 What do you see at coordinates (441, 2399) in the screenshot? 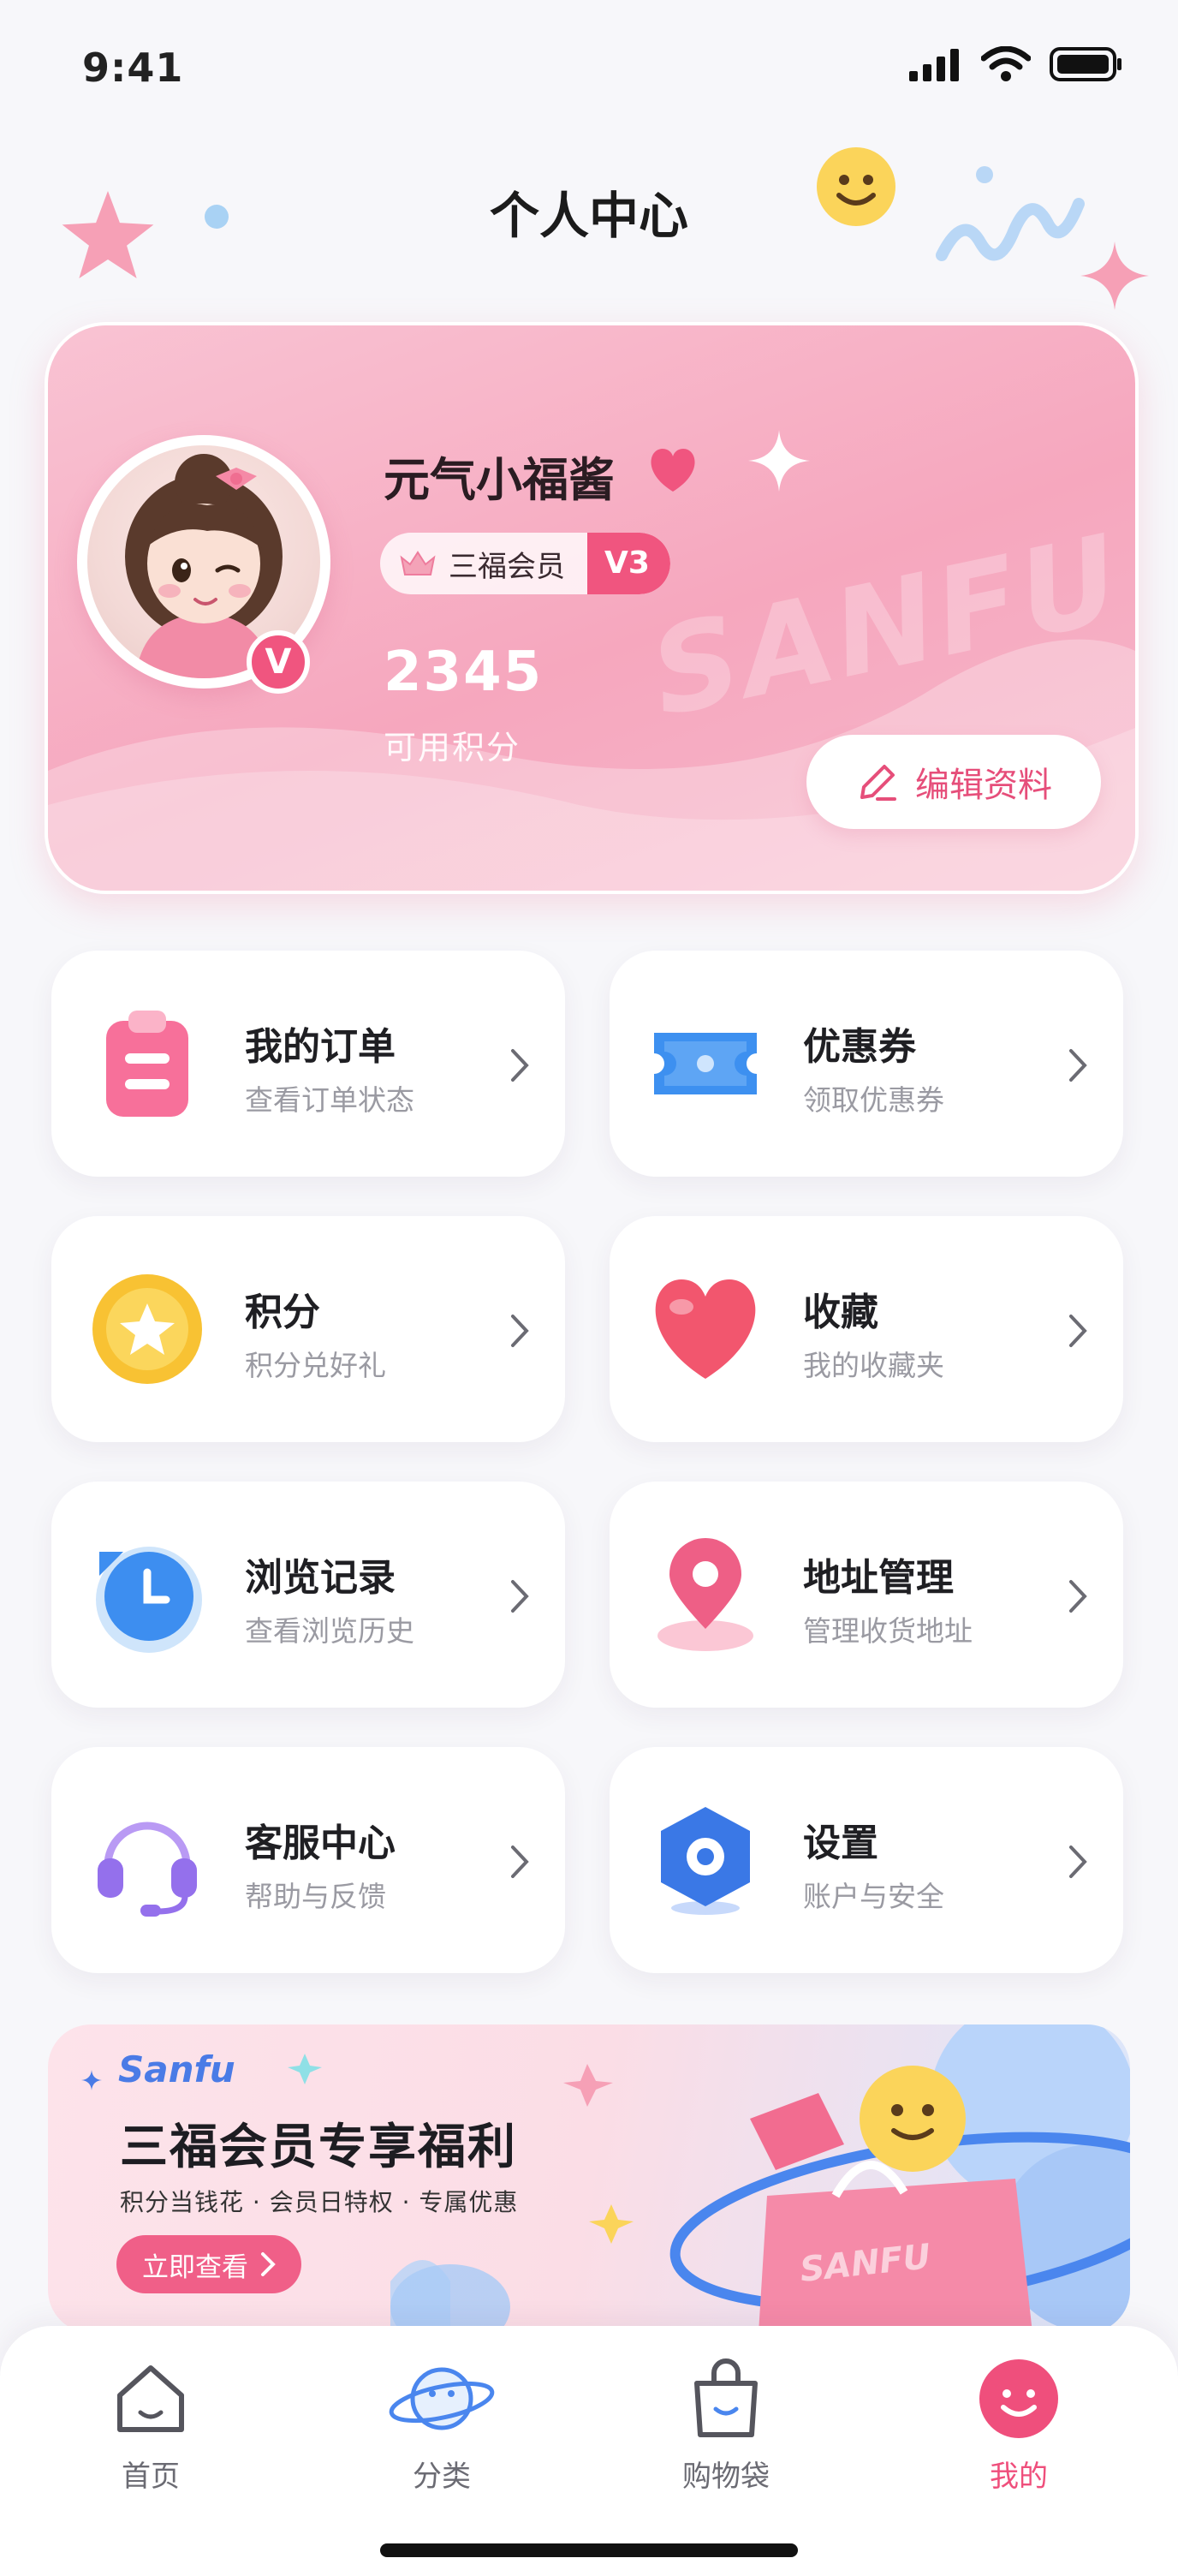
I see `planet-icon` at bounding box center [441, 2399].